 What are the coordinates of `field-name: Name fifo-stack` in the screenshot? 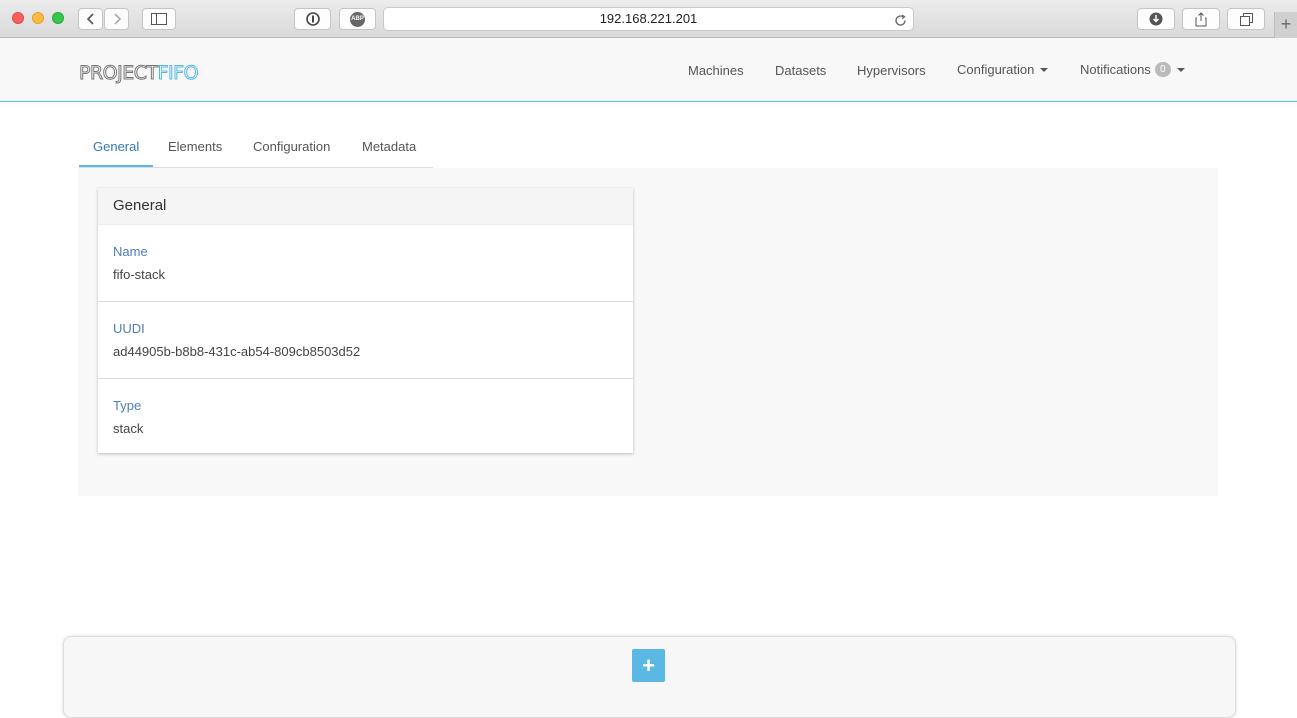 It's located at (365, 263).